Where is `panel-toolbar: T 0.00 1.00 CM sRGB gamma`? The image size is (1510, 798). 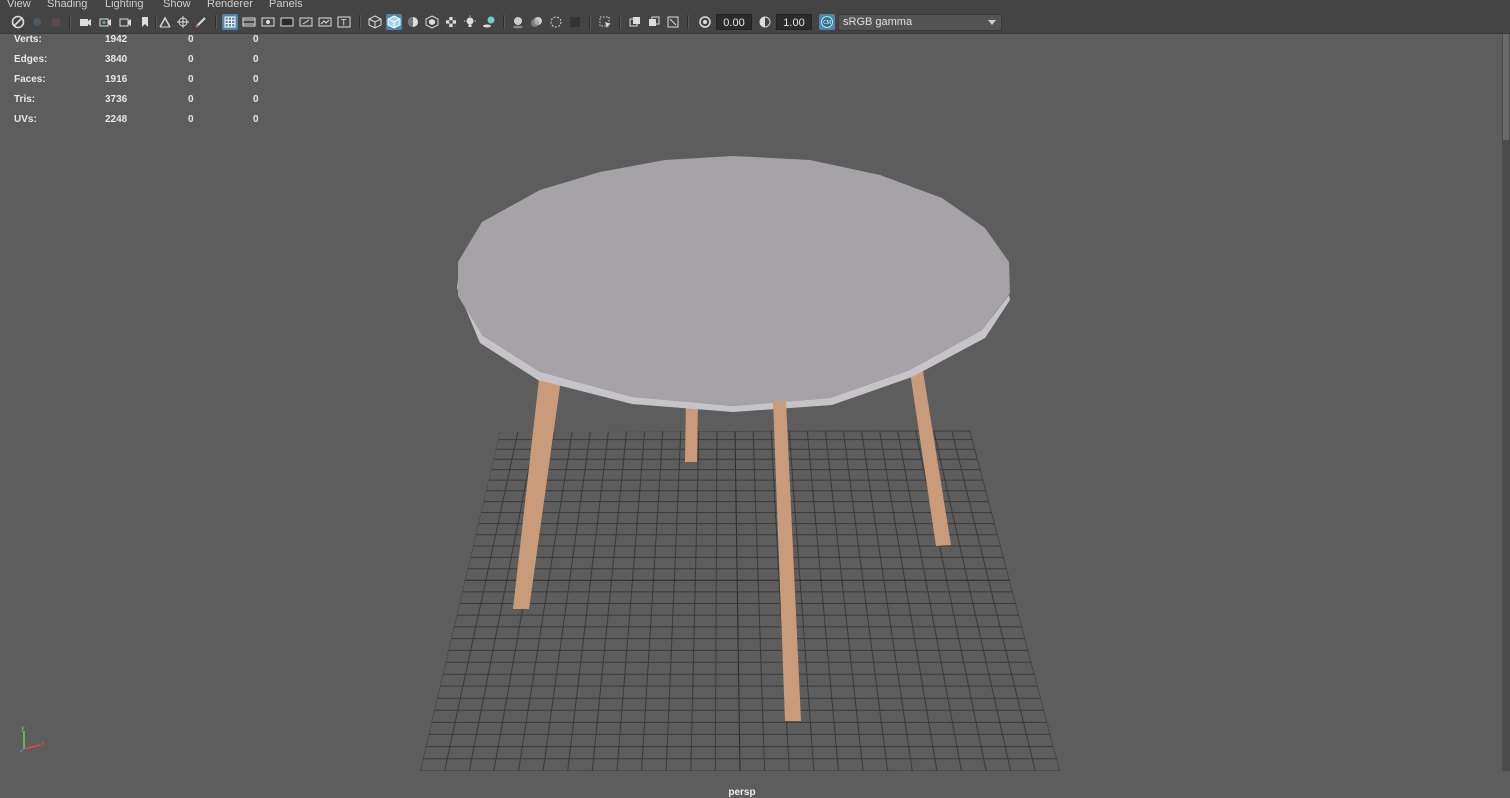
panel-toolbar: T 0.00 1.00 CM sRGB gamma is located at coordinates (755, 22).